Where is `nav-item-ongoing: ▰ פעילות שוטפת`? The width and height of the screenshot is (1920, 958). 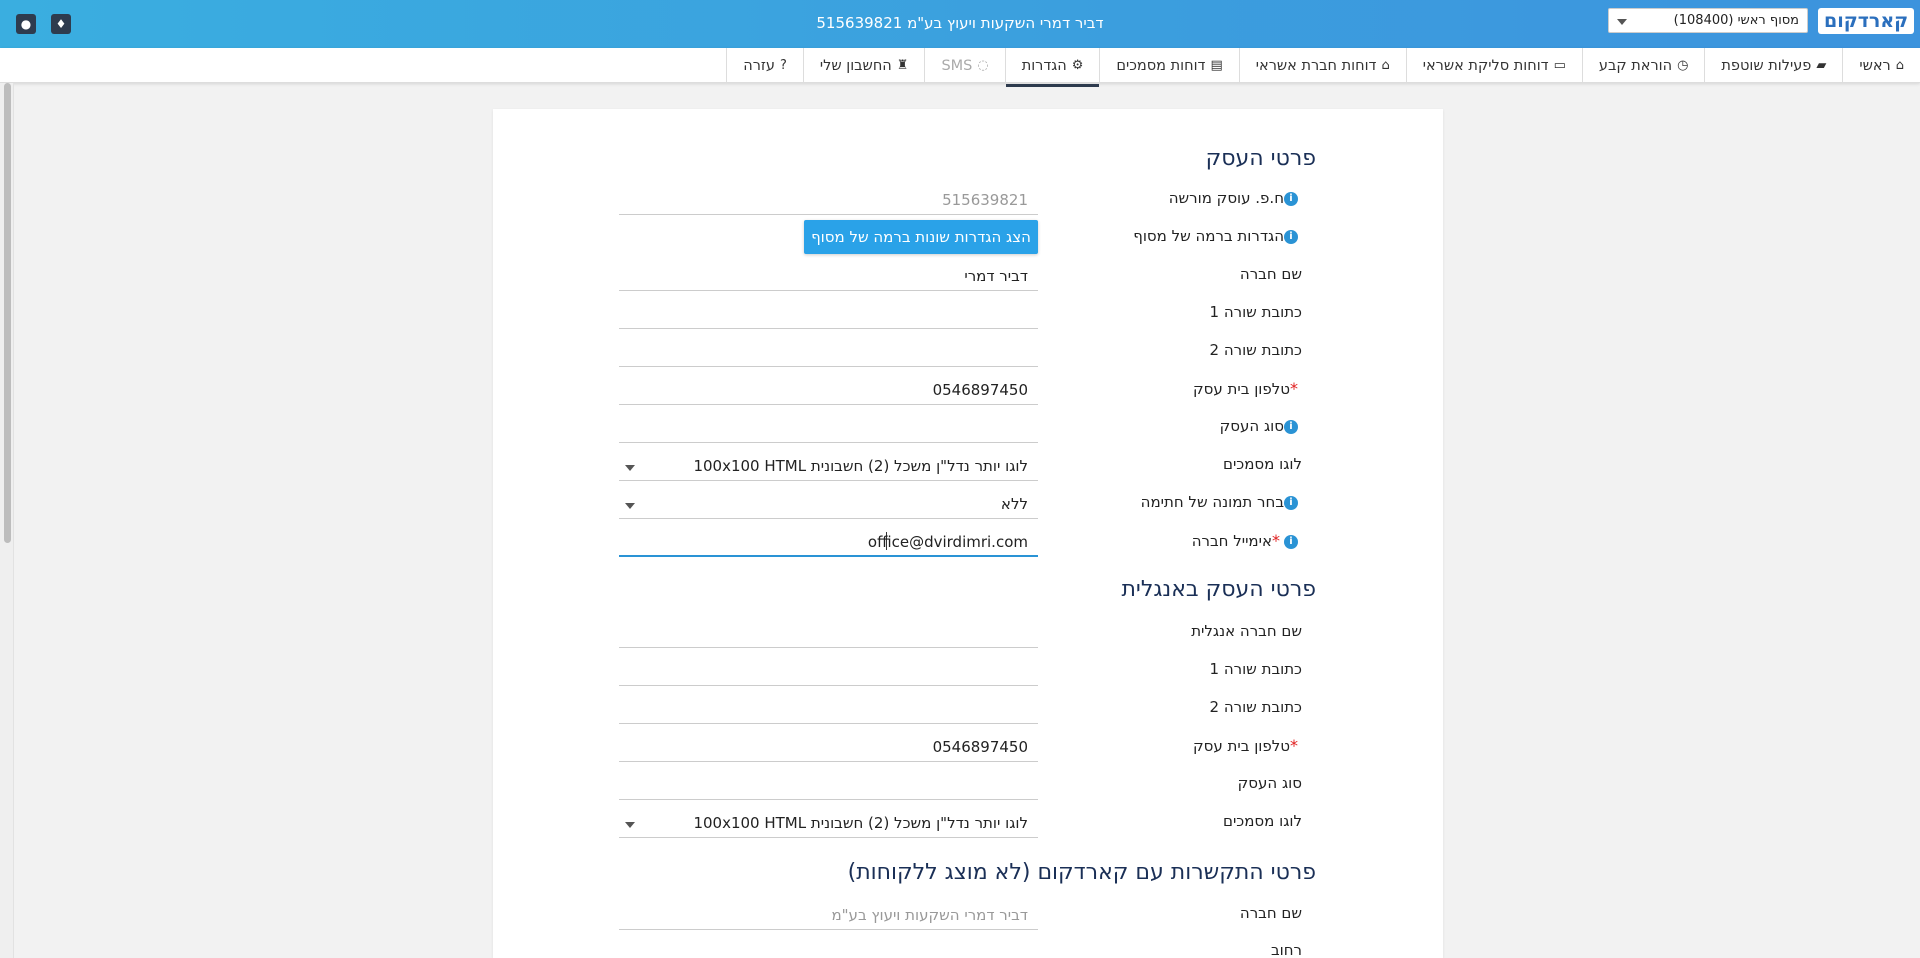
nav-item-ongoing: ▰ פעילות שוטפת is located at coordinates (1773, 65).